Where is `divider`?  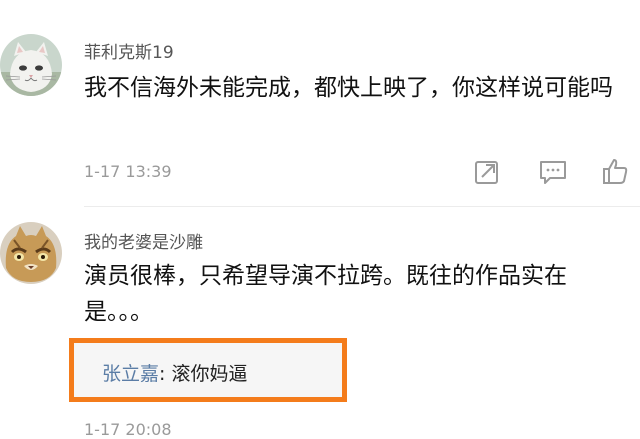
divider is located at coordinates (362, 206).